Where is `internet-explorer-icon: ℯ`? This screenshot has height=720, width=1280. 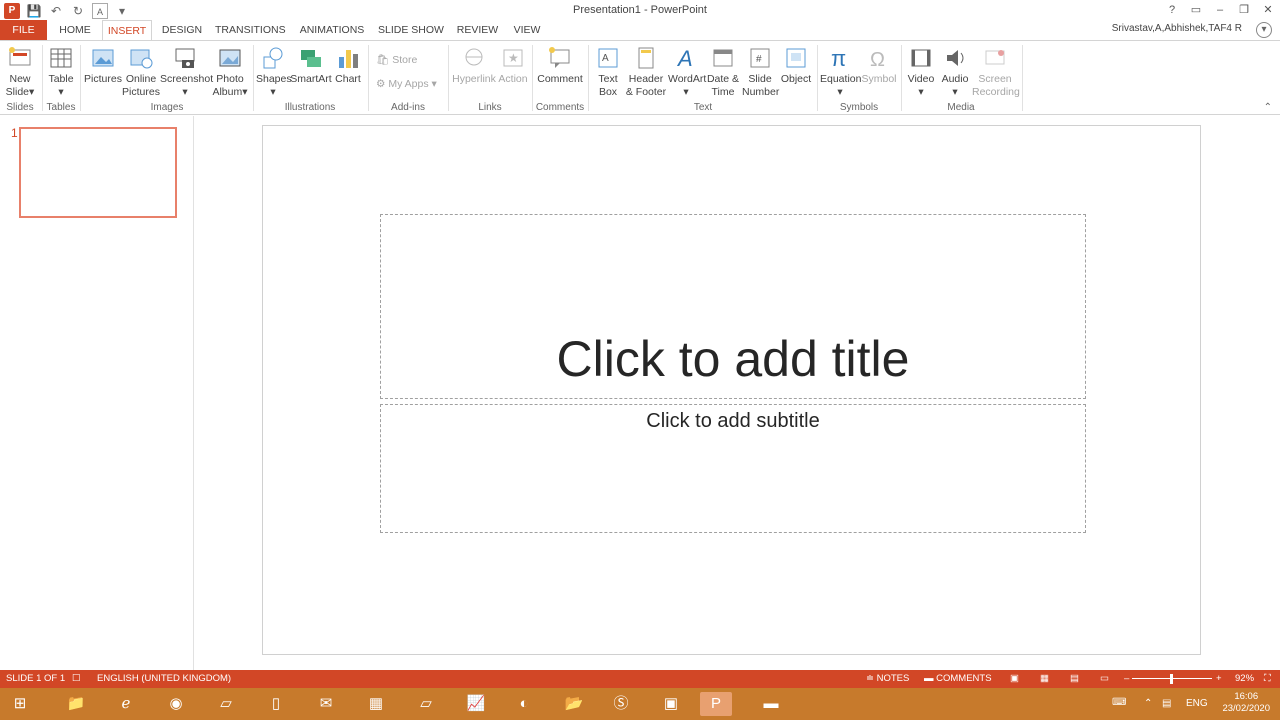 internet-explorer-icon: ℯ is located at coordinates (126, 704).